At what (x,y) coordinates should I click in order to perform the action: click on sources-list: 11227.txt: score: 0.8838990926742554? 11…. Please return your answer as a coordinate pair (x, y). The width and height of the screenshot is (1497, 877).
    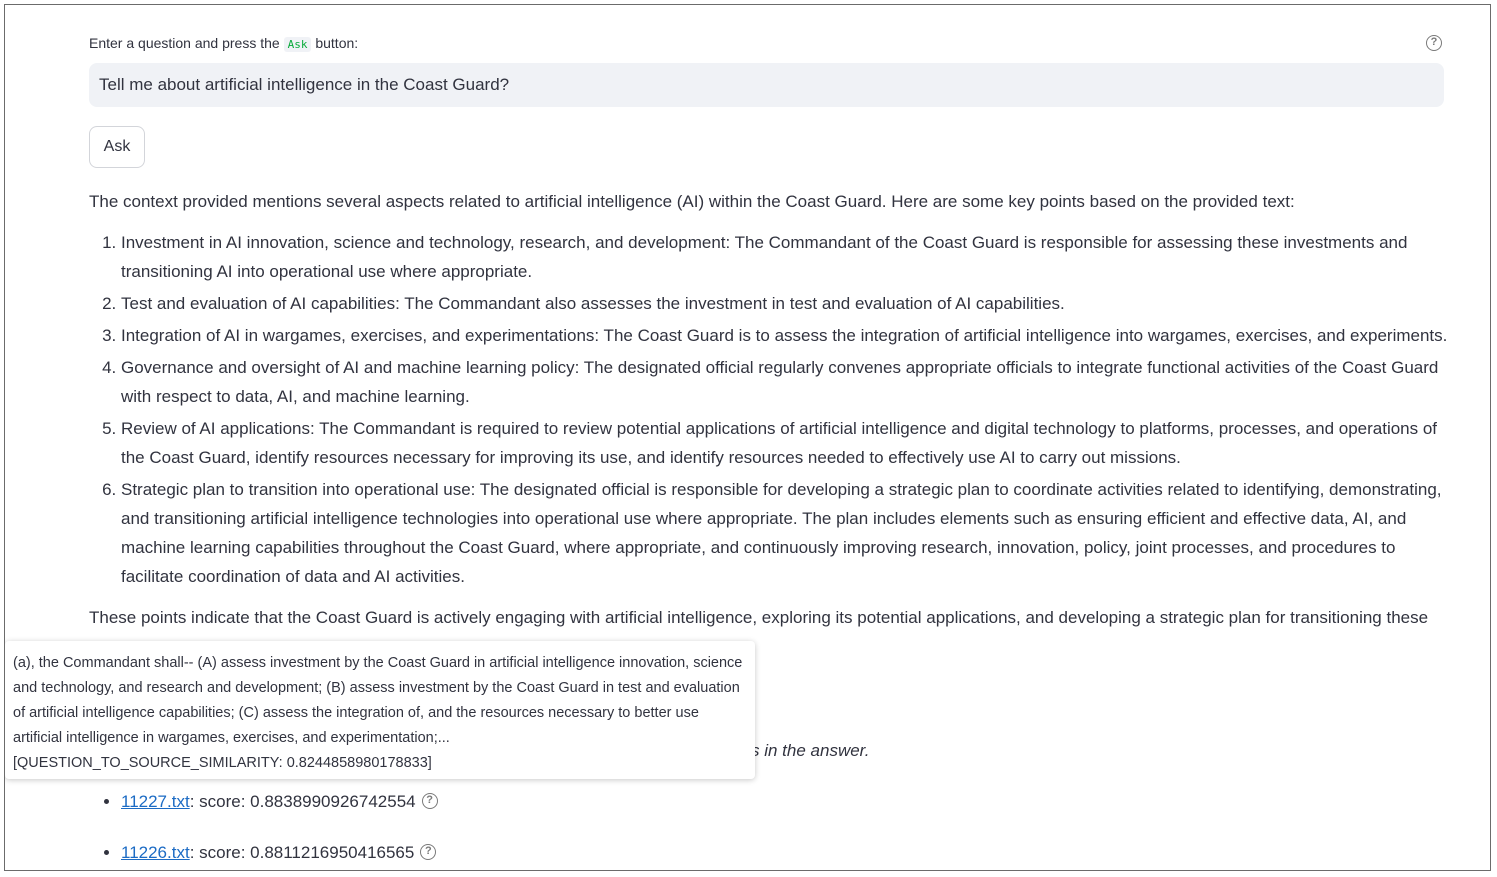
    Looking at the image, I should click on (263, 825).